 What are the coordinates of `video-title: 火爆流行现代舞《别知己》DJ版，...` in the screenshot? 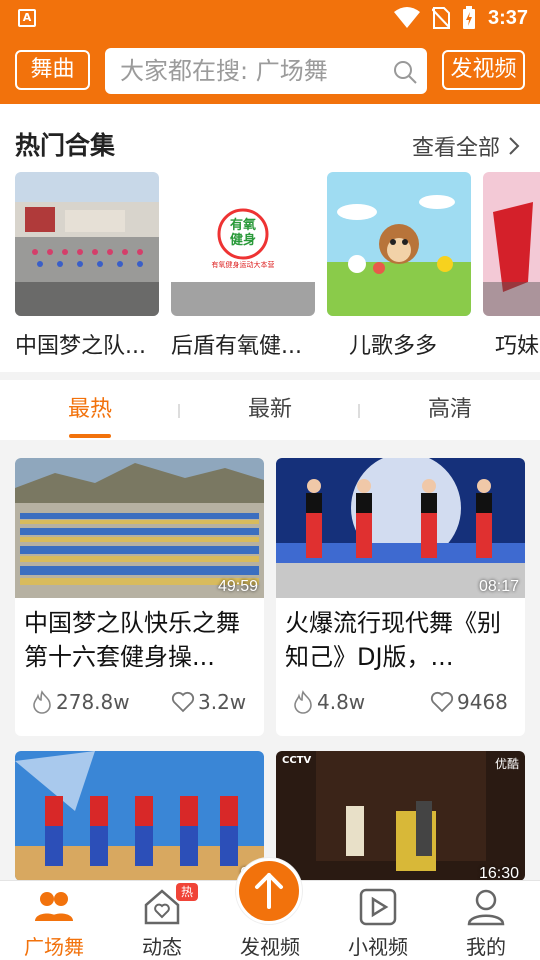 It's located at (393, 640).